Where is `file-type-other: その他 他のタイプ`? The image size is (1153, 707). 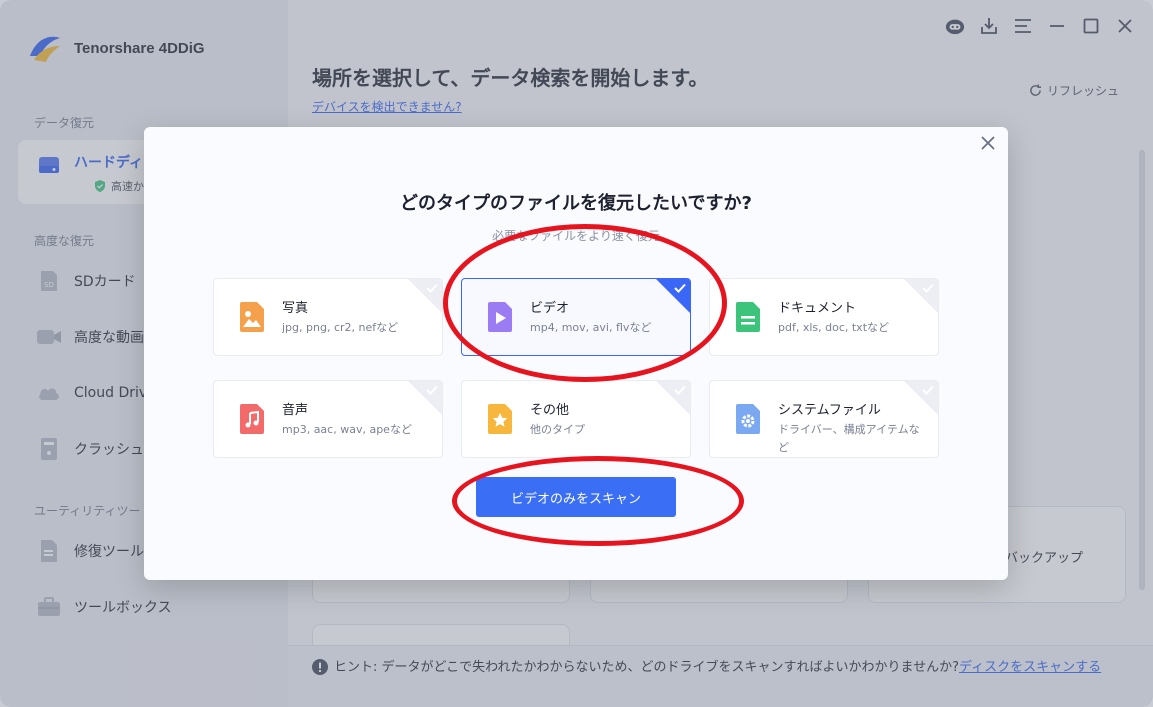
file-type-other: その他 他のタイプ is located at coordinates (576, 419).